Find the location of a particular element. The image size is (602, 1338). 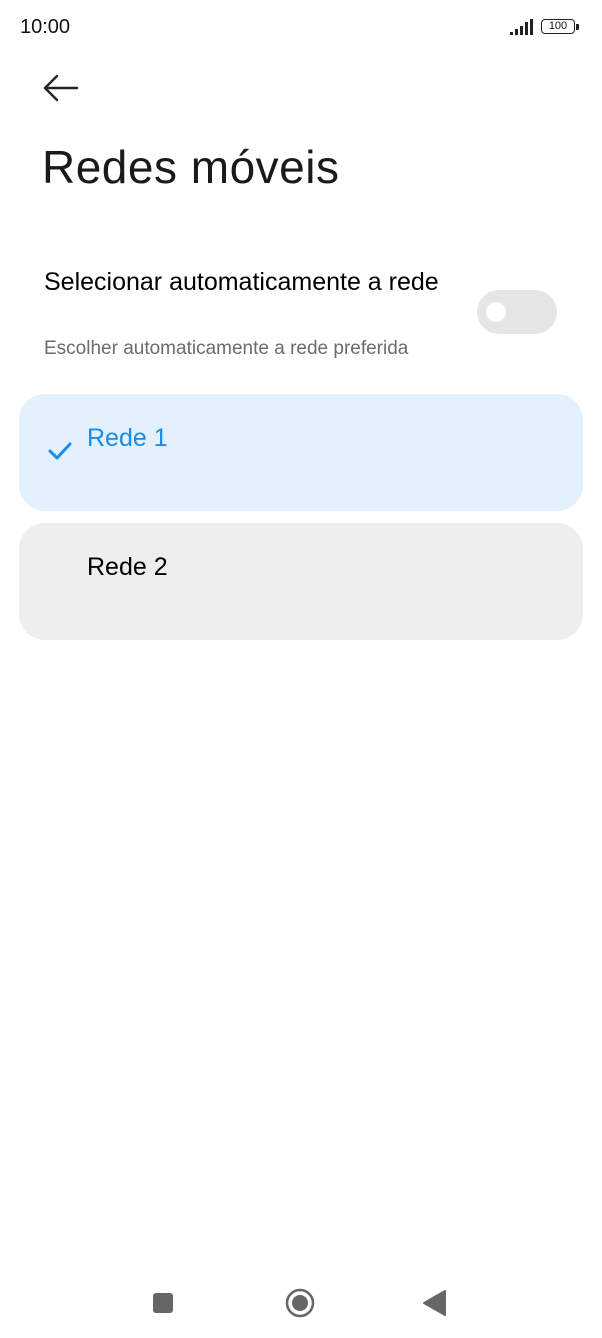

arrow-left-icon is located at coordinates (61, 88).